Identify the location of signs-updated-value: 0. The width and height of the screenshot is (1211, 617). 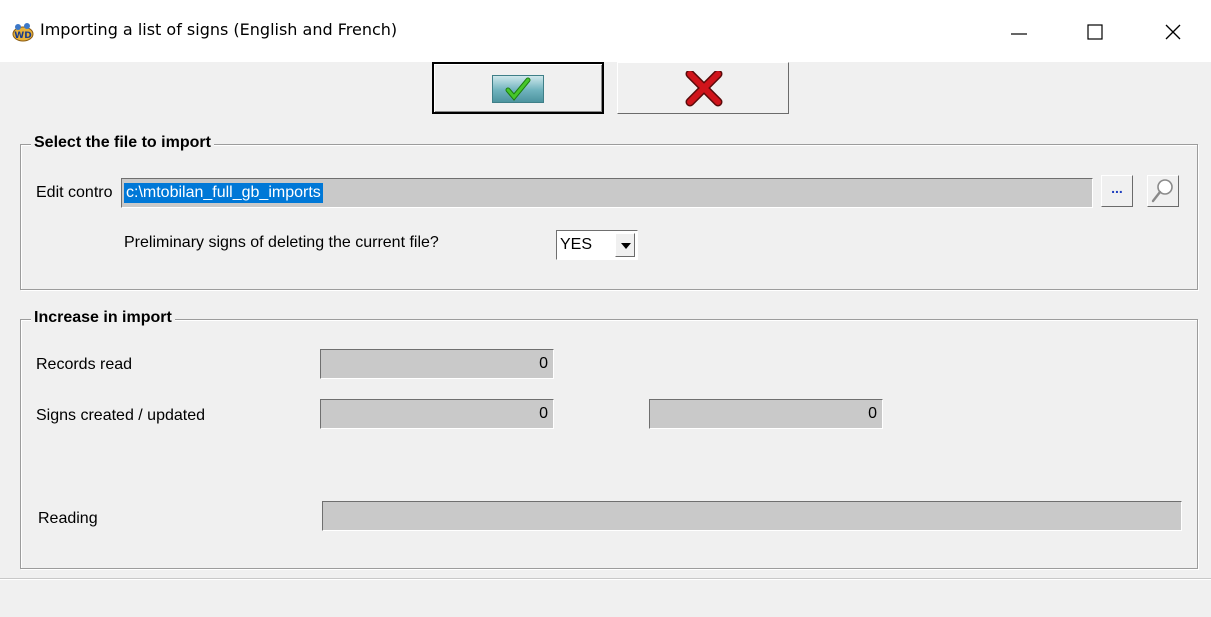
(872, 413).